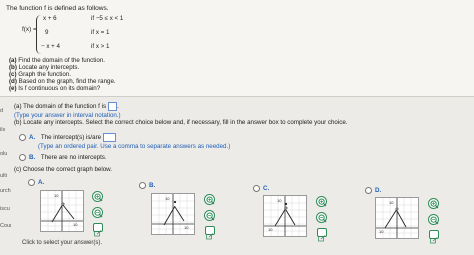 This screenshot has width=474, height=255. I want to click on graph-d-x-tick: 10, so click(381, 231).